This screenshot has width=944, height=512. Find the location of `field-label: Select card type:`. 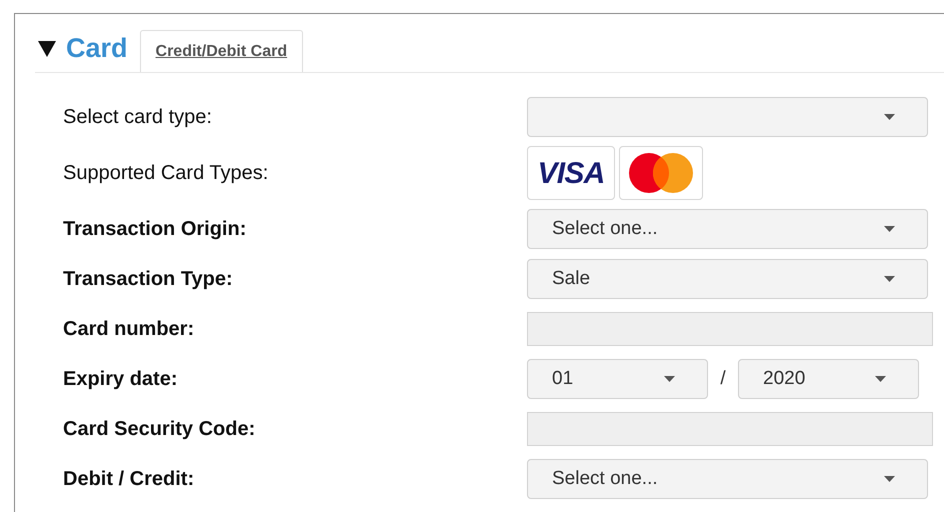

field-label: Select card type: is located at coordinates (137, 117).